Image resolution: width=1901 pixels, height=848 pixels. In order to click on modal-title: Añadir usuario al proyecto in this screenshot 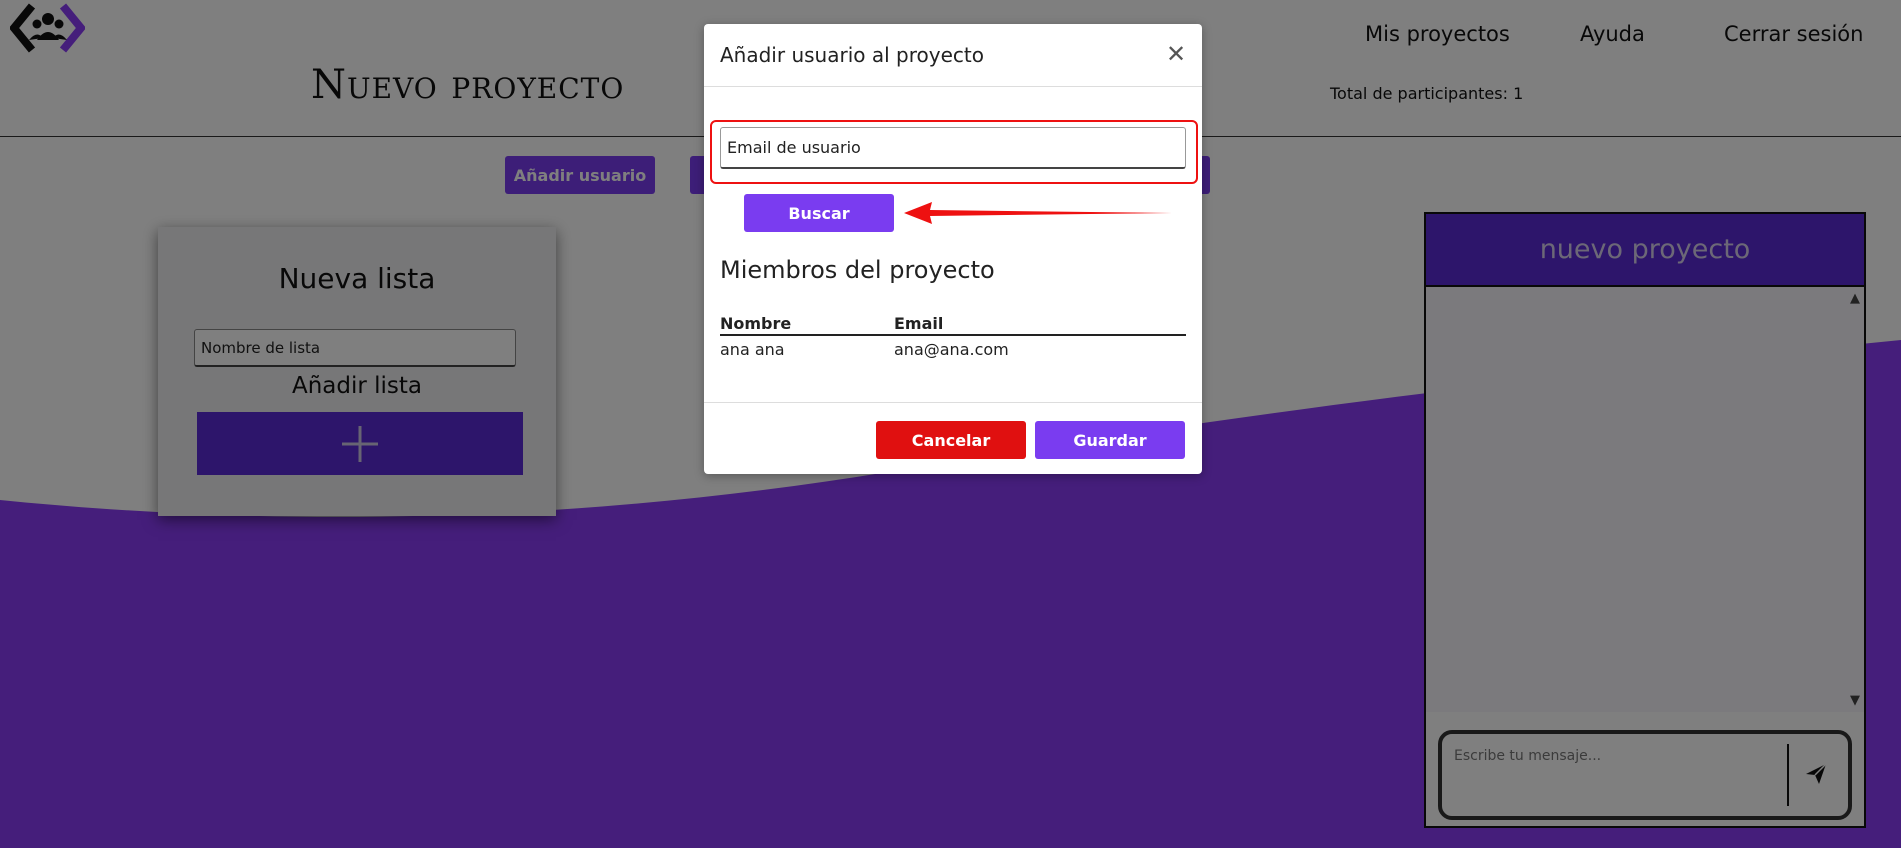, I will do `click(852, 55)`.